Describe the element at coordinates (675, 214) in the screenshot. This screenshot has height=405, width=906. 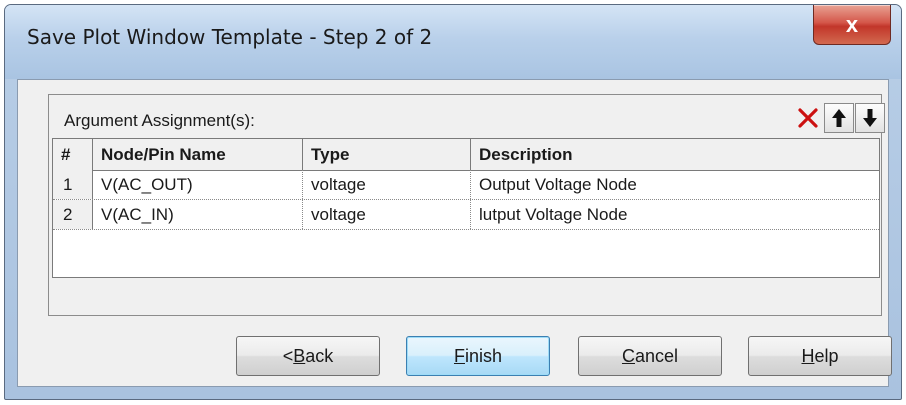
I see `description-cell: lutput Voltage Node` at that location.